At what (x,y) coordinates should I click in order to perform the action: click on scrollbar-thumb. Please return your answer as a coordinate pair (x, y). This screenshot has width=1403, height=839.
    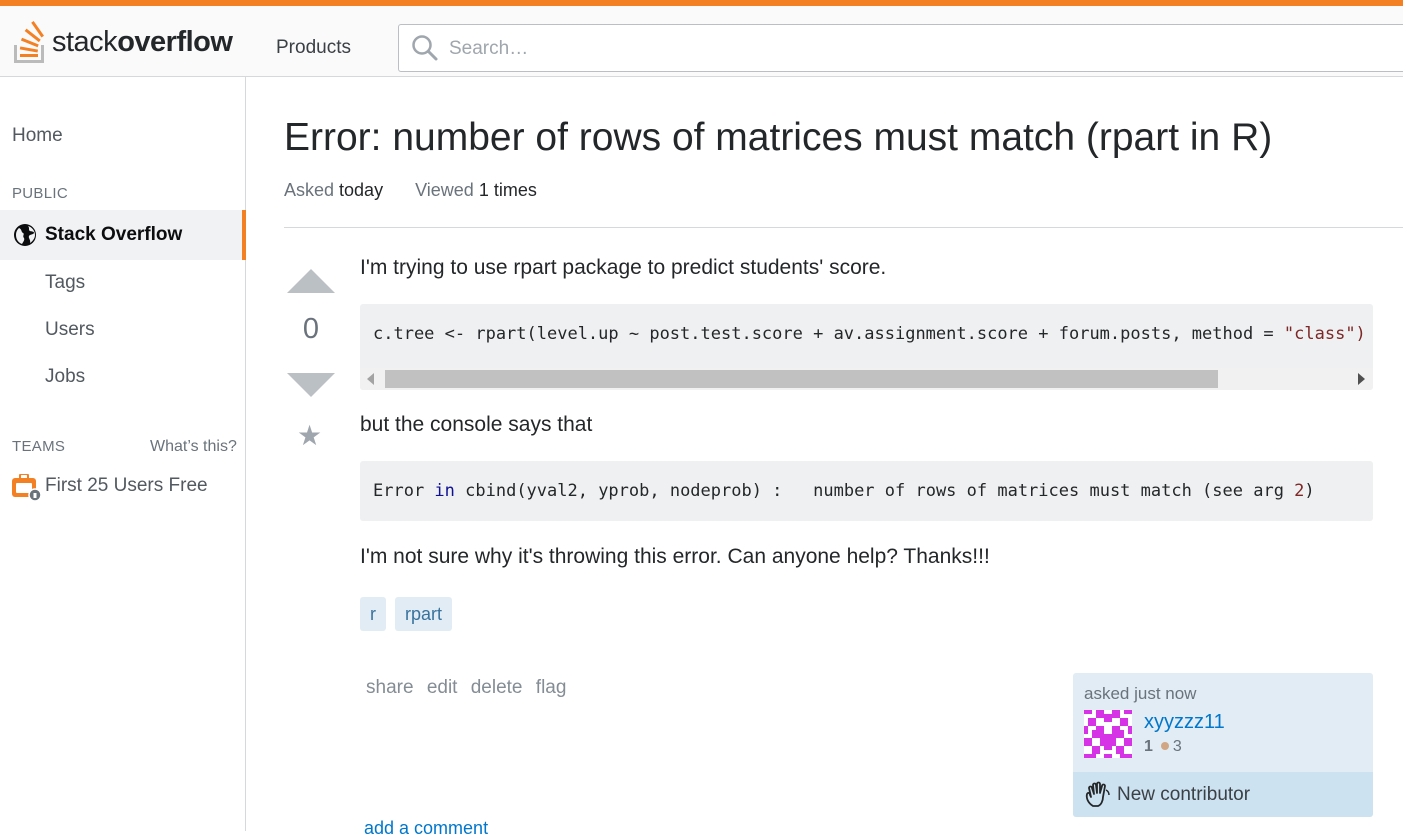
    Looking at the image, I should click on (801, 379).